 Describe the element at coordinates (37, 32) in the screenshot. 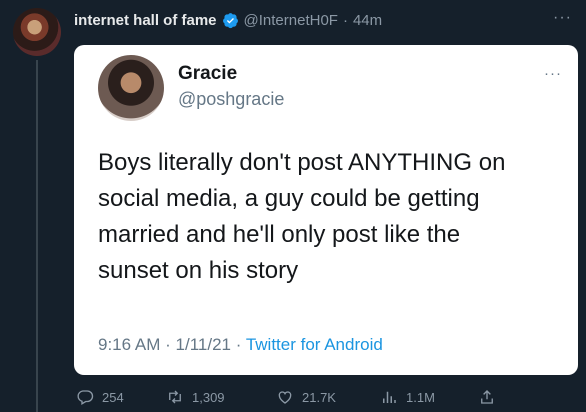

I see `author-avatar` at that location.